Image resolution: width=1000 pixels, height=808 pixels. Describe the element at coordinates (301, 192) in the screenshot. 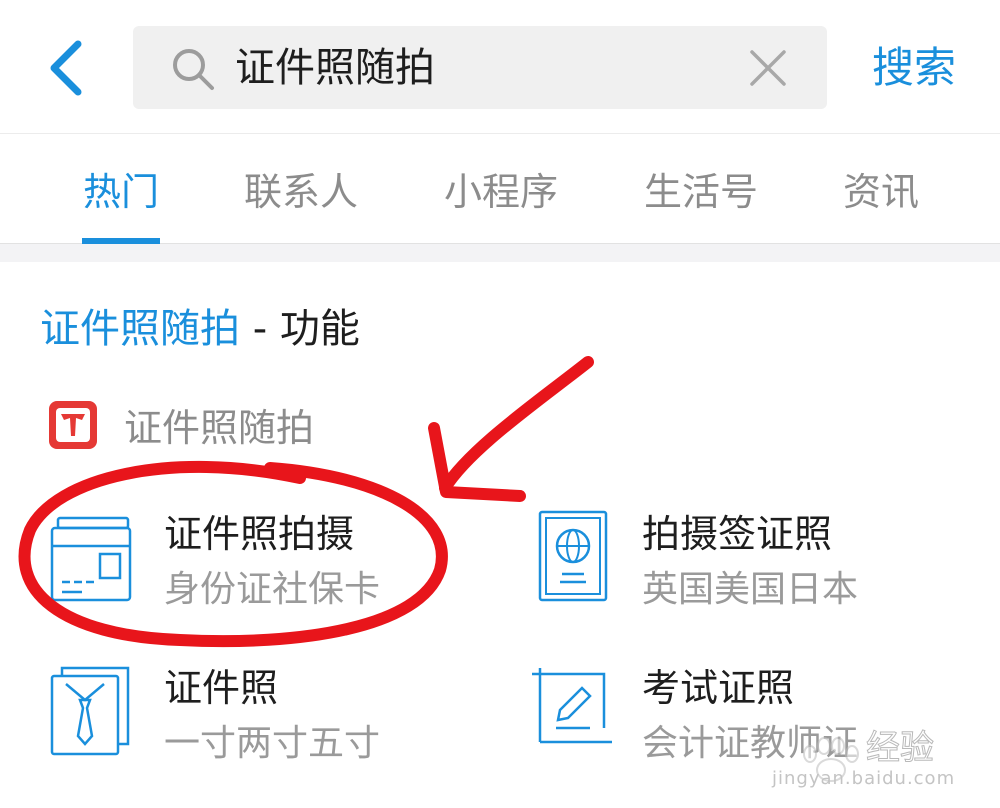

I see `tab-contacts: 联系人` at that location.